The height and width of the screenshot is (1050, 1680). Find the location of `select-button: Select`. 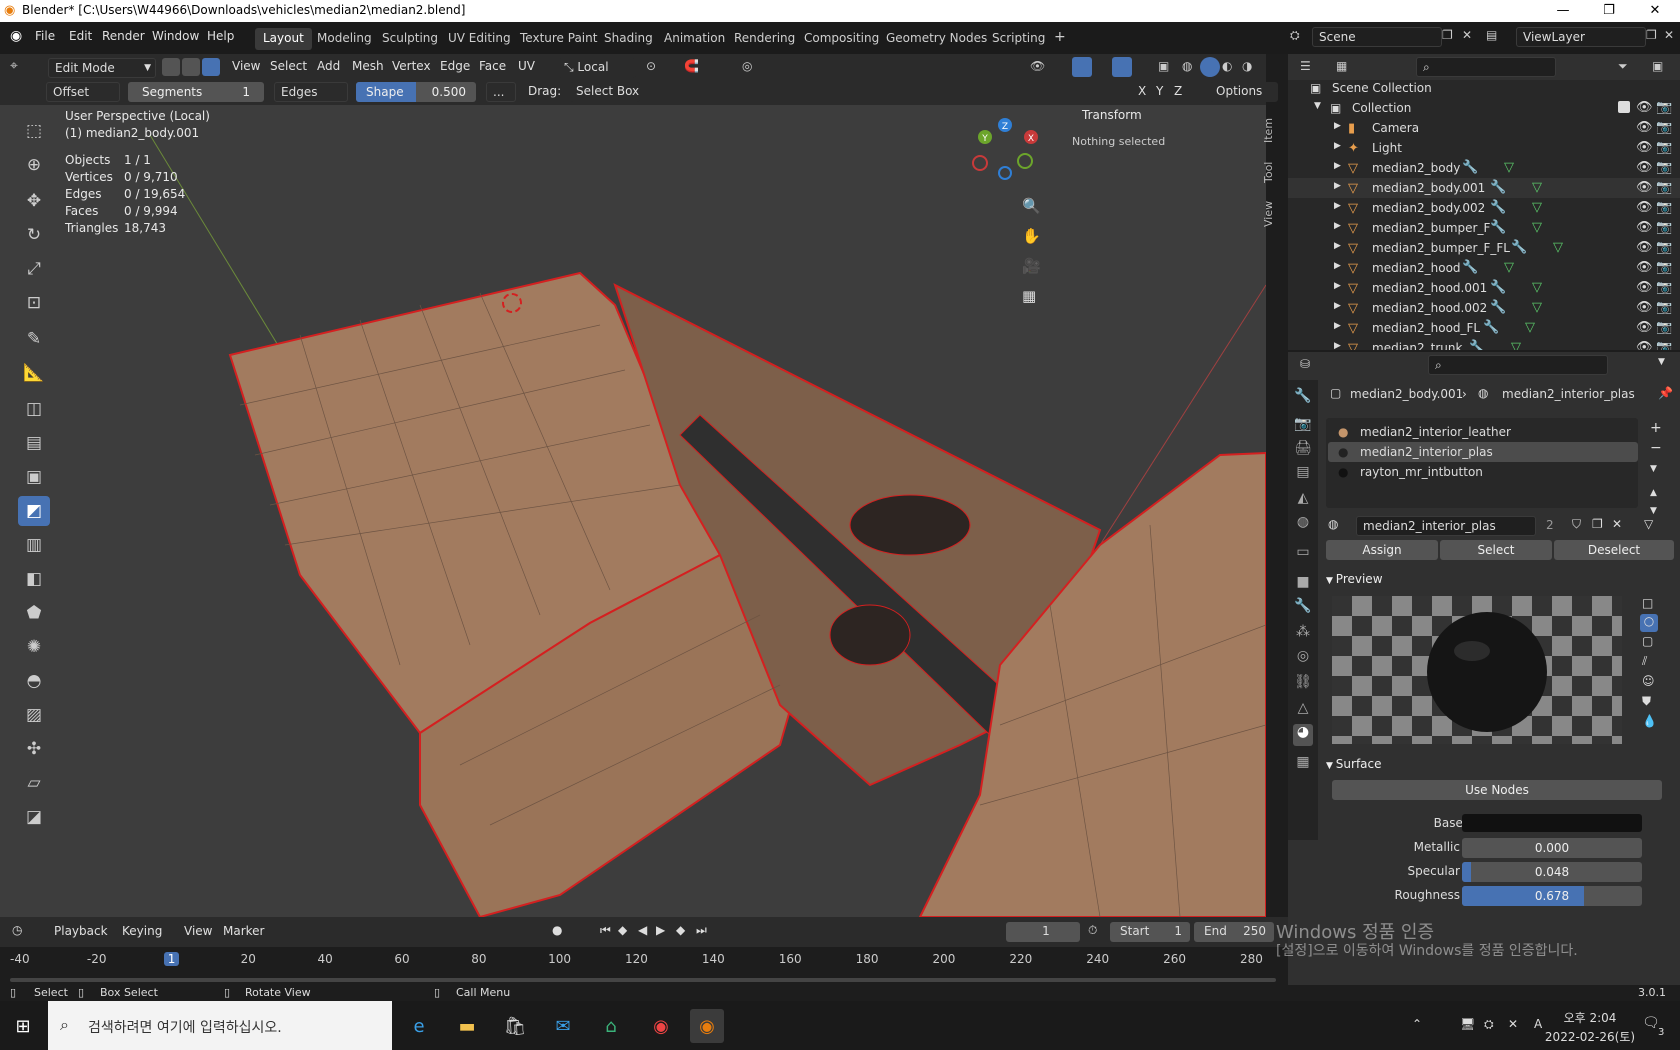

select-button: Select is located at coordinates (1496, 550).